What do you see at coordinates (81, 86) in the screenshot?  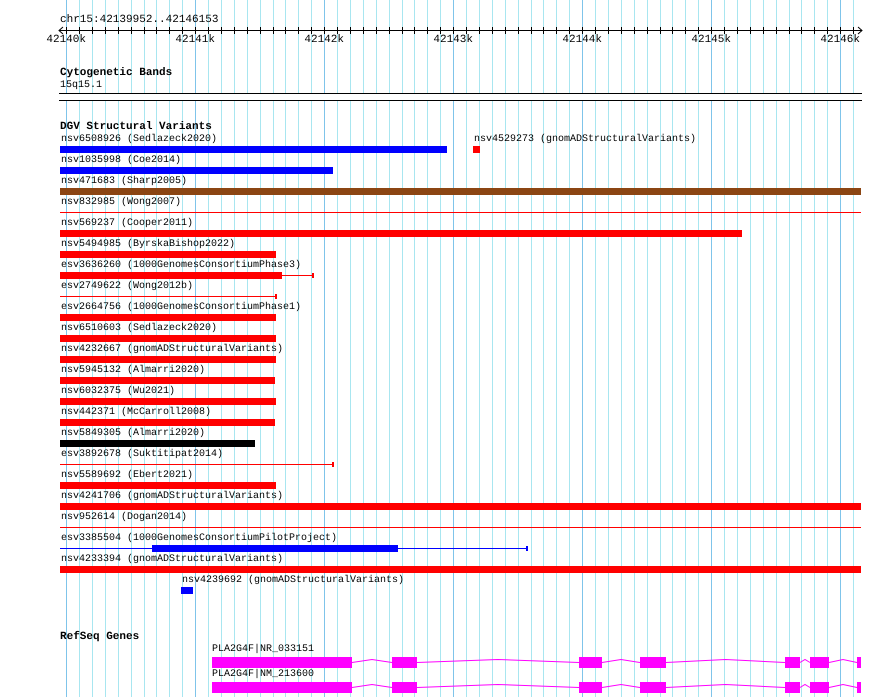 I see `band-label: 15q15.1` at bounding box center [81, 86].